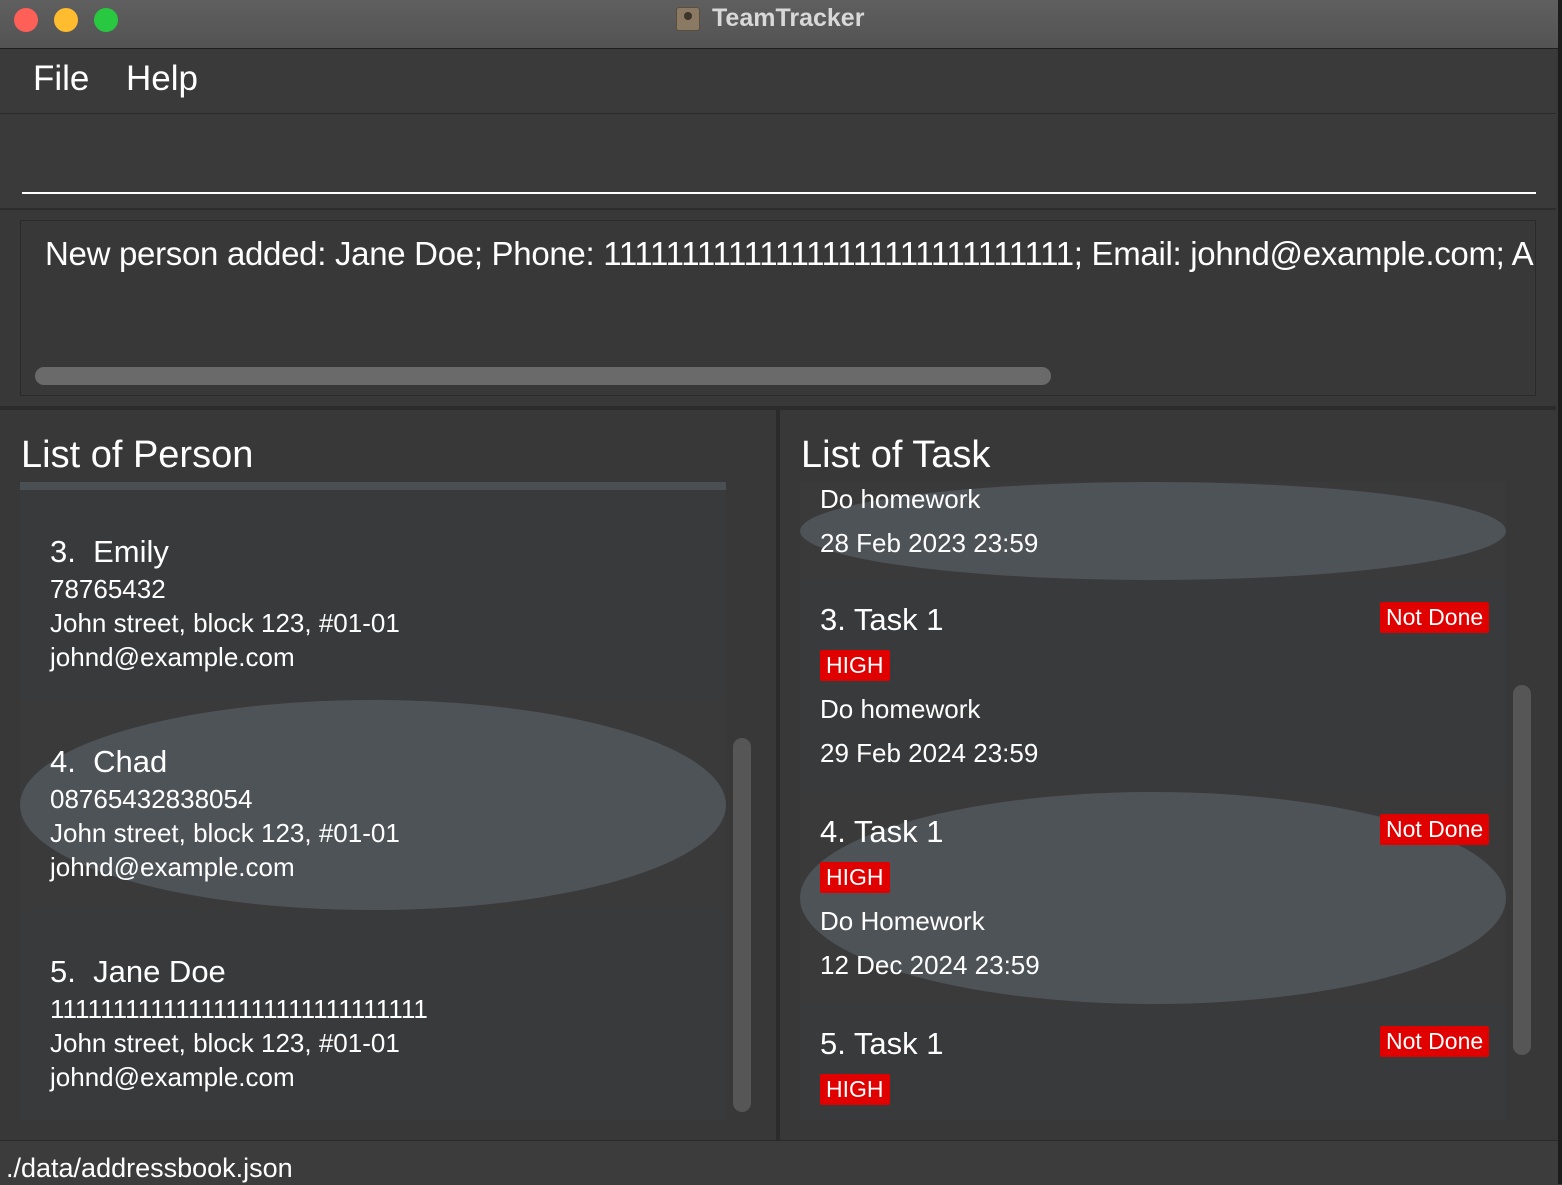 Image resolution: width=1562 pixels, height=1185 pixels. Describe the element at coordinates (788, 18) in the screenshot. I see `window-title: TeamTracker` at that location.